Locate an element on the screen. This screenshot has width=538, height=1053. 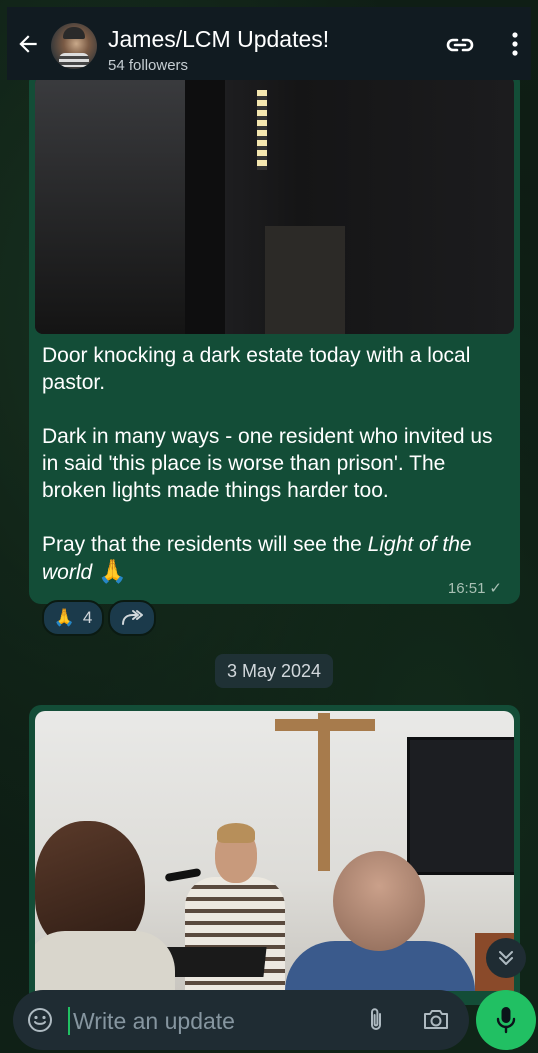
reaction-count: 4 is located at coordinates (87, 617).